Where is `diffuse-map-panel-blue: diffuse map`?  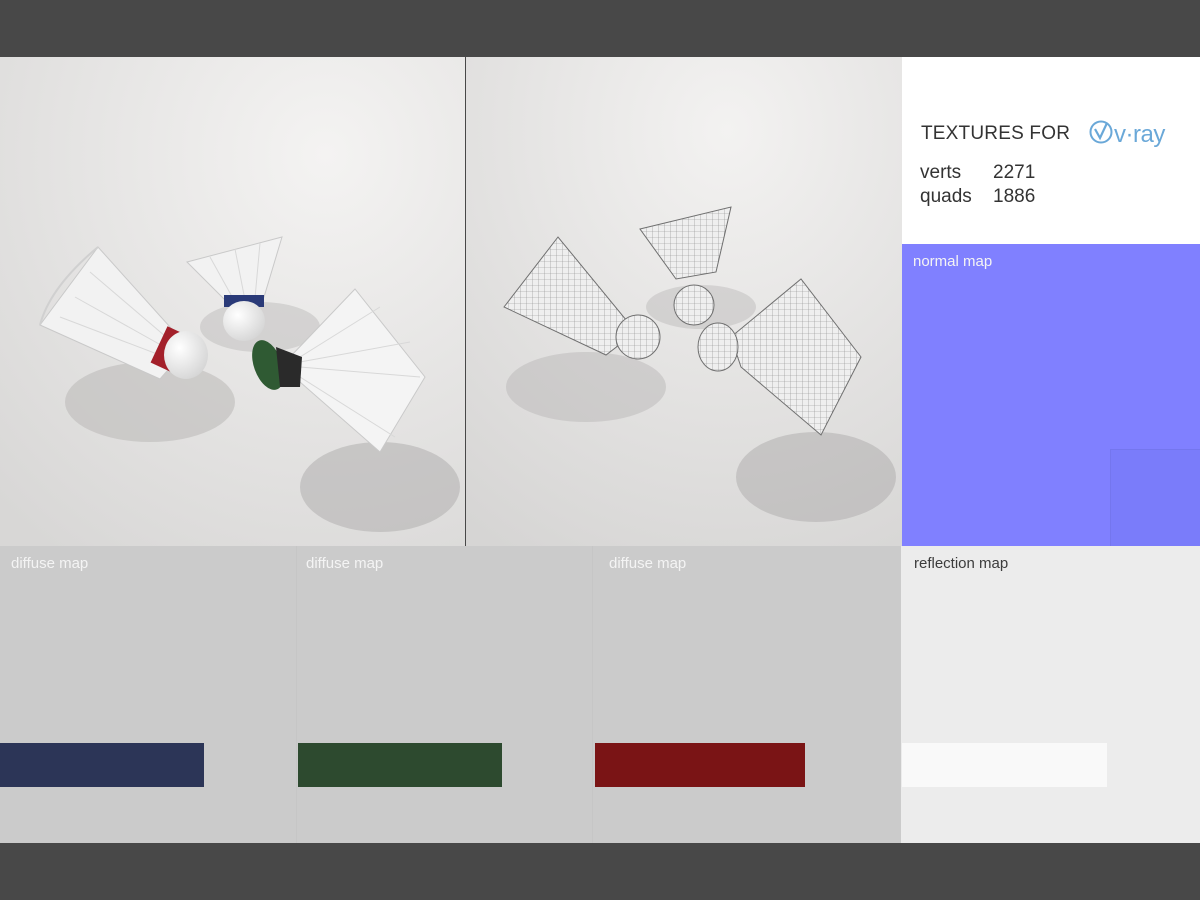 diffuse-map-panel-blue: diffuse map is located at coordinates (148, 694).